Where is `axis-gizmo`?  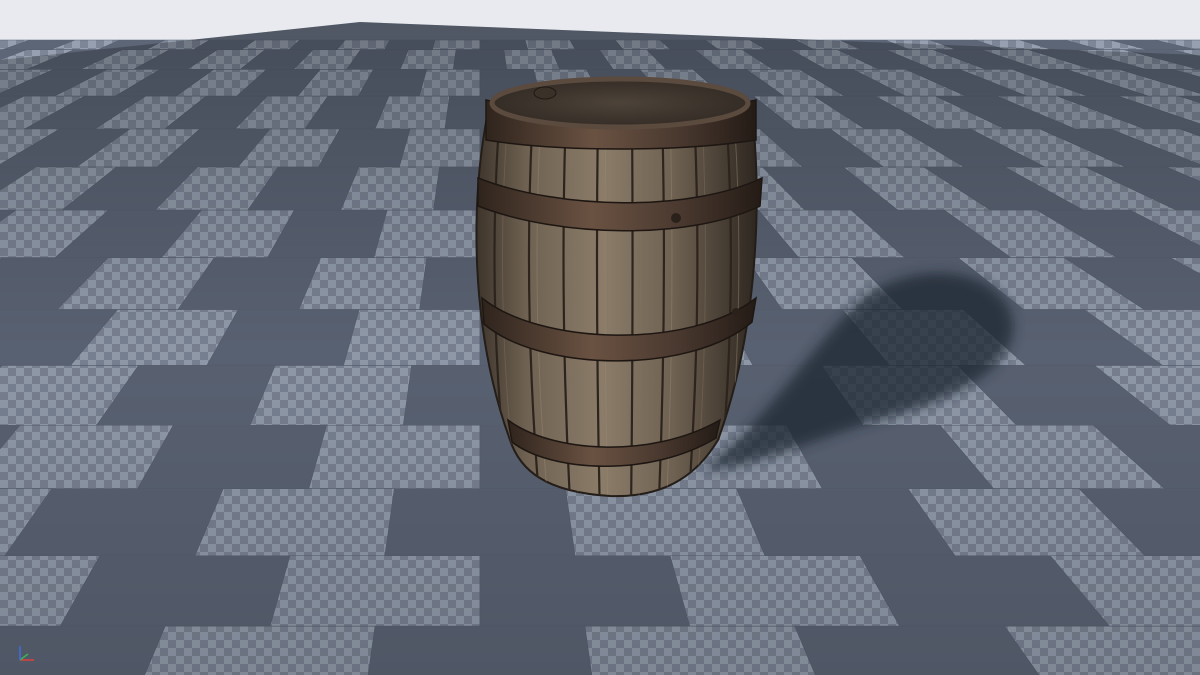 axis-gizmo is located at coordinates (26, 653).